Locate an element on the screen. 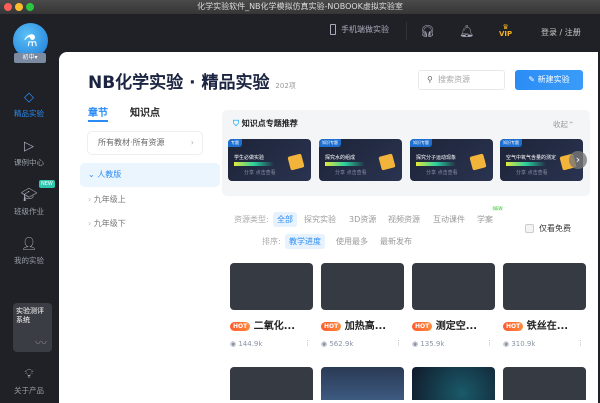 The height and width of the screenshot is (403, 600). type-3d: 3D资源 is located at coordinates (362, 219).